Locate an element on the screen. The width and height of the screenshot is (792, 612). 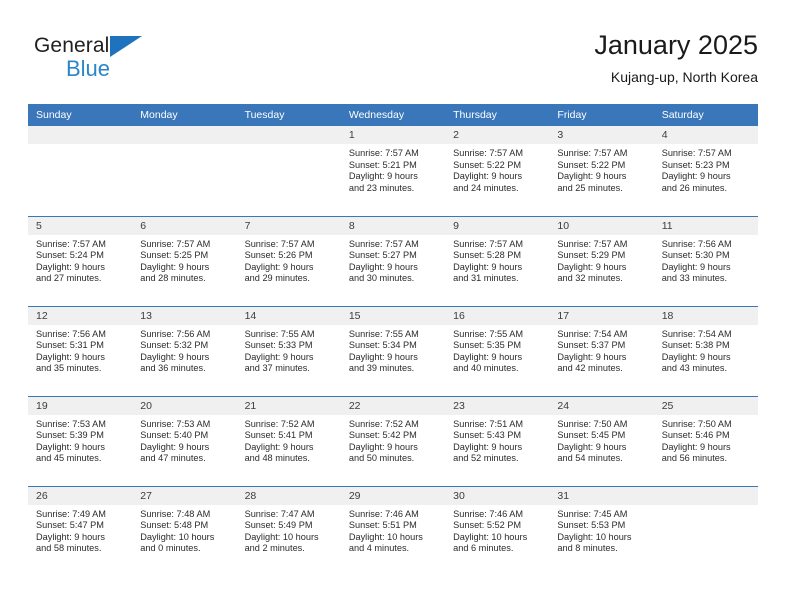
sunset-time: Sunset: 5:26 PM is located at coordinates (278, 255).